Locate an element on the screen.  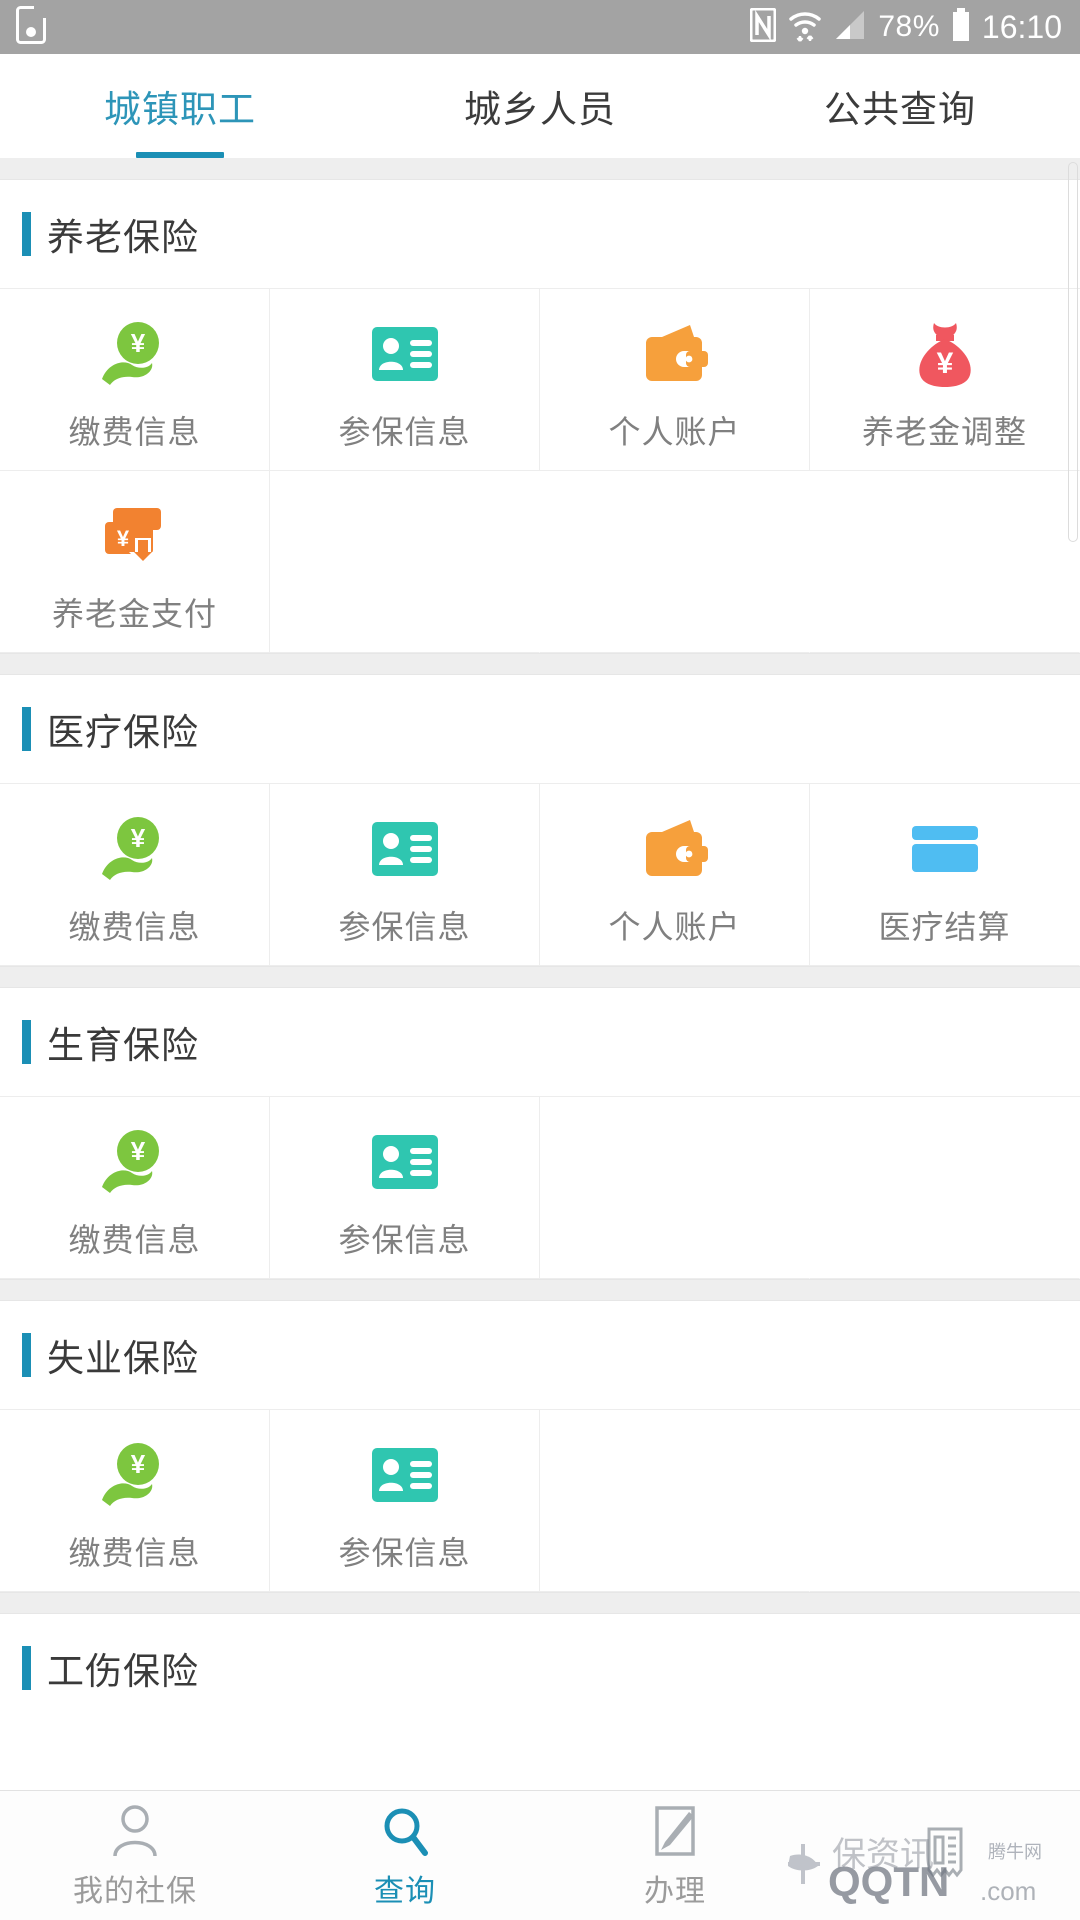
section-grid-unemployment: ¥ 缴费信息 参保信息 is located at coordinates (540, 1500).